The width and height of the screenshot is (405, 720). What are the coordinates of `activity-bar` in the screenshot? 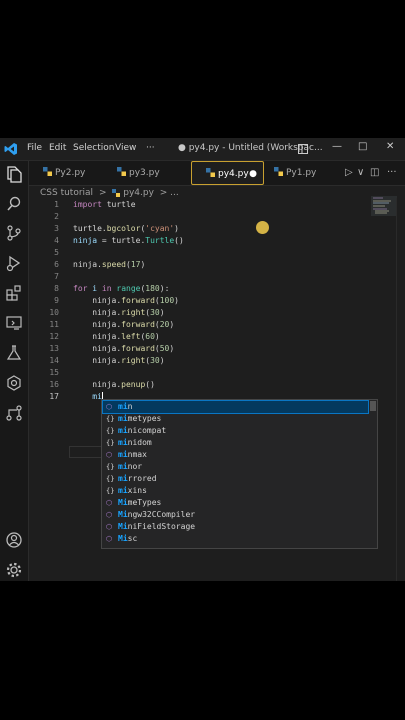 It's located at (14, 371).